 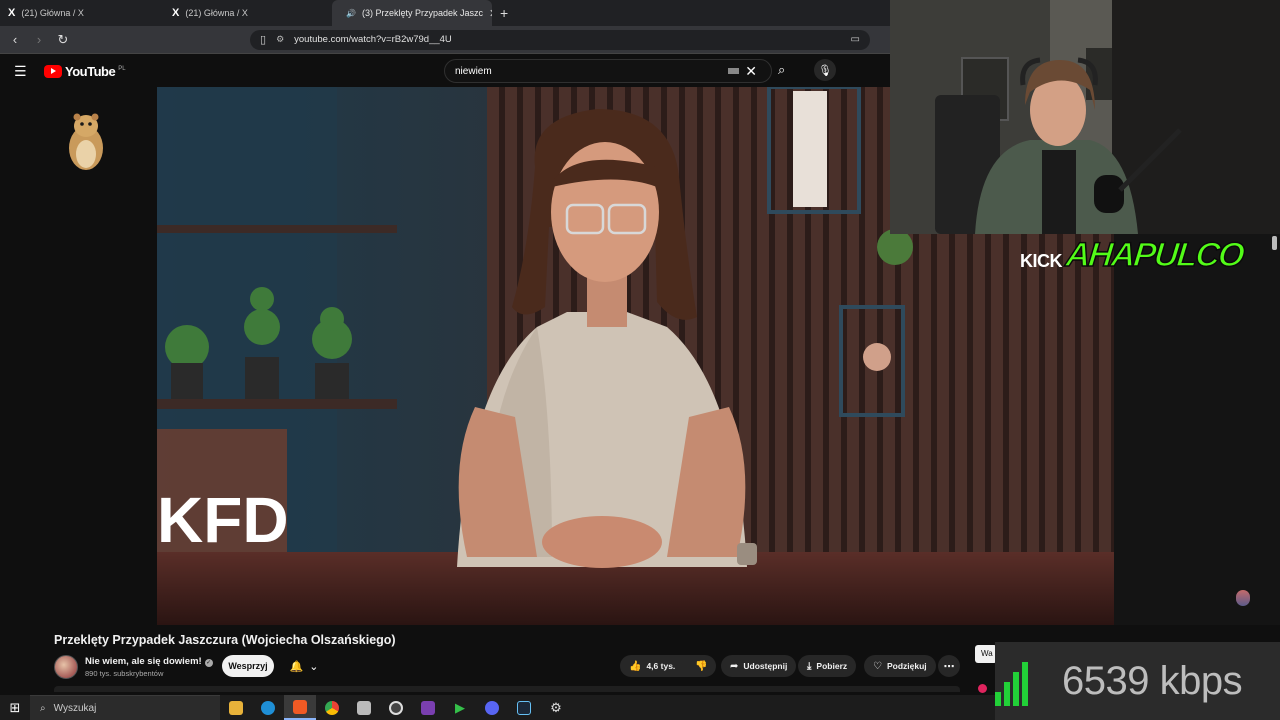 I want to click on channel-name: Nie wiem, ale się dowiem! ✓, so click(x=149, y=661).